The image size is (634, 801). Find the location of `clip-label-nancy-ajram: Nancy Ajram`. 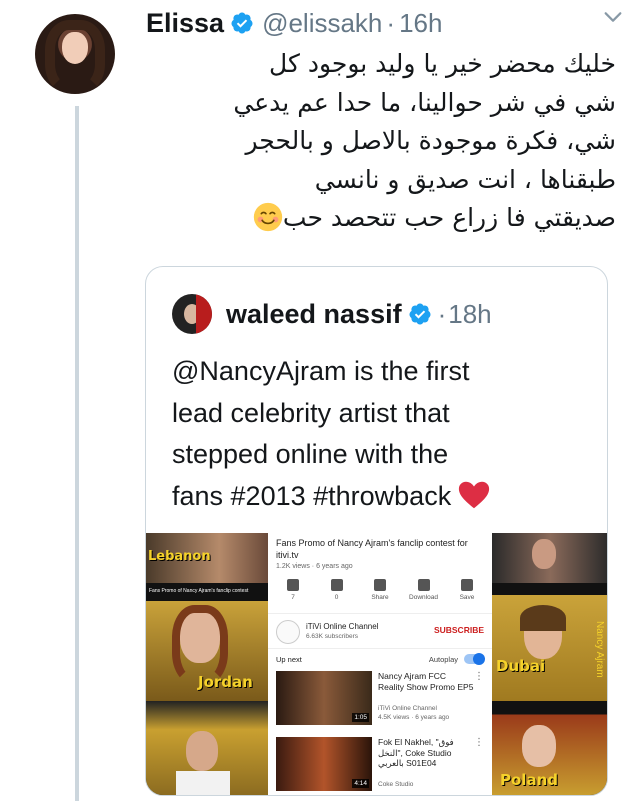

clip-label-nancy-ajram: Nancy Ajram is located at coordinates (599, 649).